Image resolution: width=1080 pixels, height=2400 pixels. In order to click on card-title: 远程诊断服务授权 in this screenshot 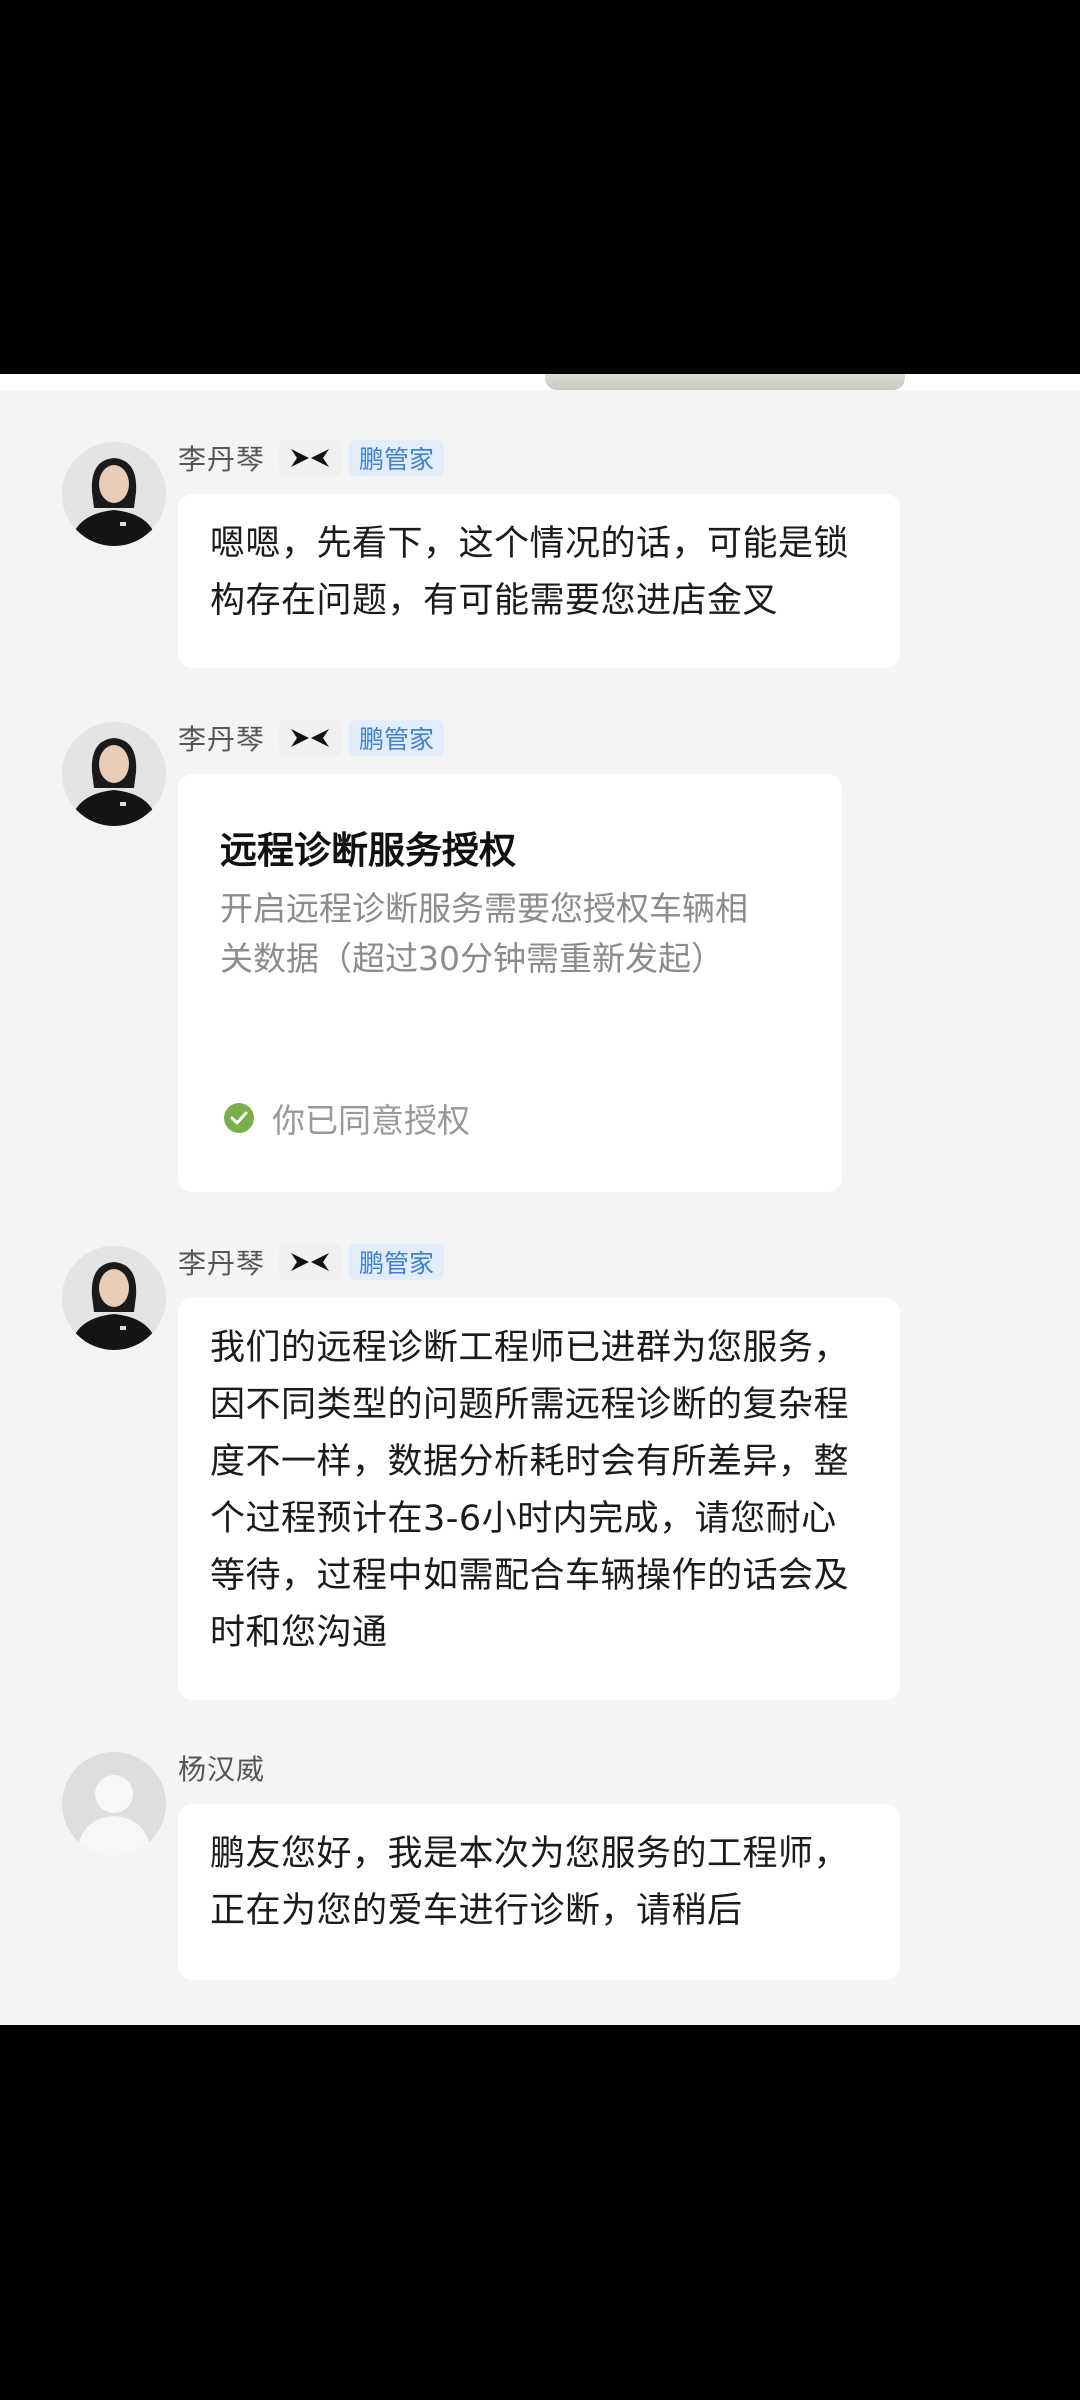, I will do `click(368, 850)`.